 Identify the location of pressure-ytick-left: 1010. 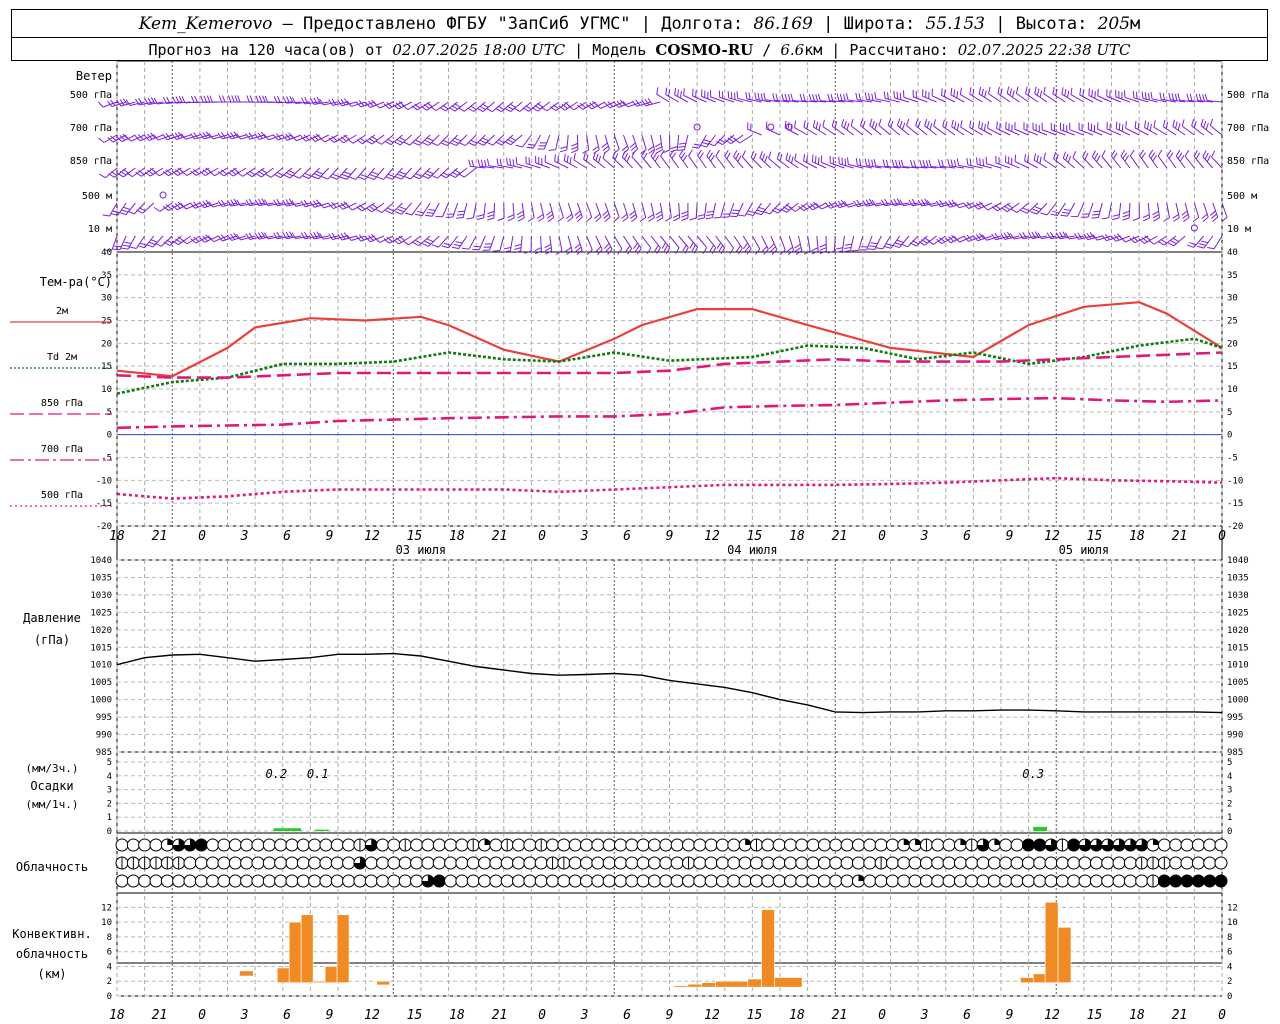
(101, 666).